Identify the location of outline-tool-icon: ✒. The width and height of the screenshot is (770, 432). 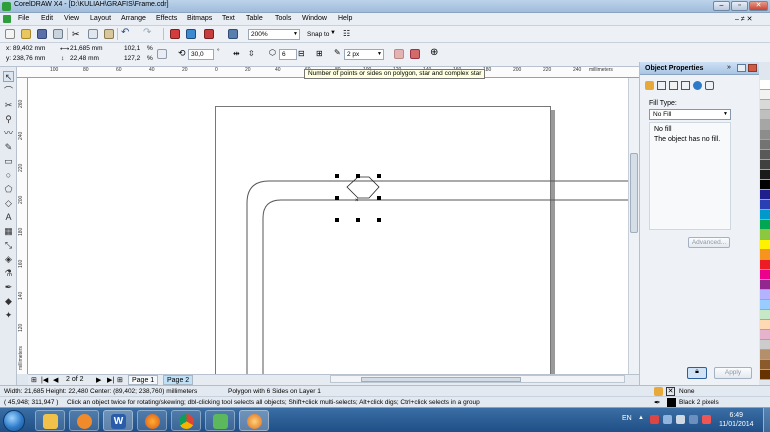
(8, 287).